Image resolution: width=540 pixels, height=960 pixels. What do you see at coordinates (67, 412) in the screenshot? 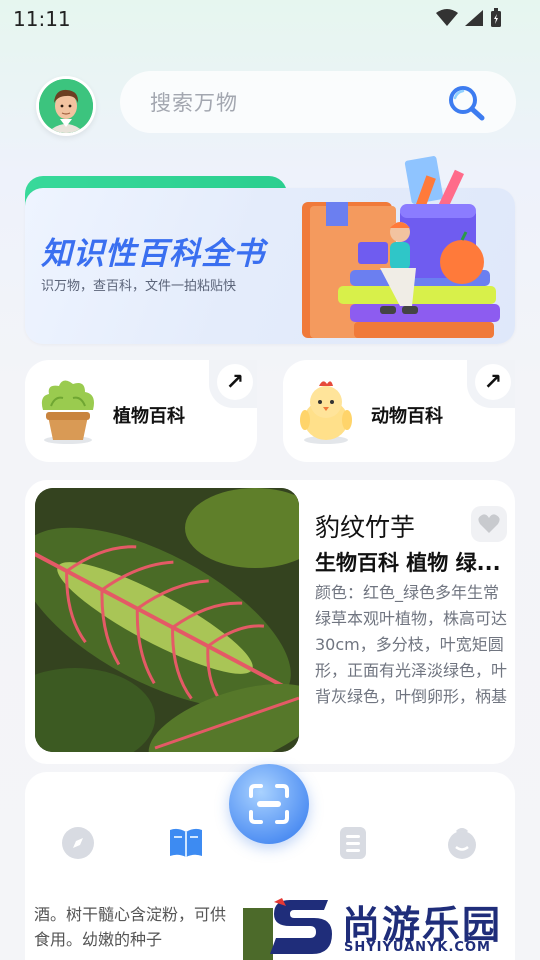
I see `potted-plant-icon` at bounding box center [67, 412].